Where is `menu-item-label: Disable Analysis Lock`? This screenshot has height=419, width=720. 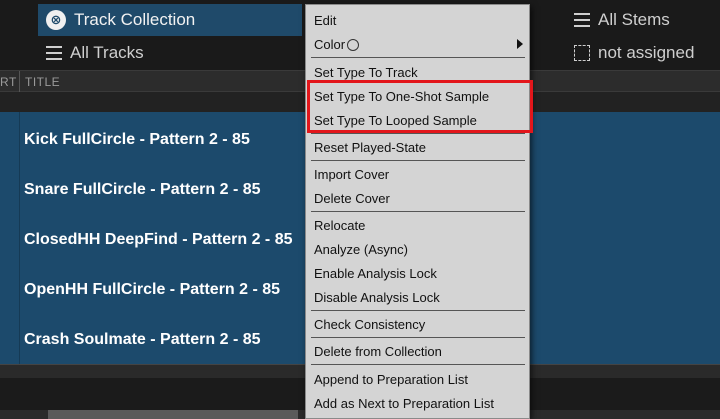 menu-item-label: Disable Analysis Lock is located at coordinates (377, 297).